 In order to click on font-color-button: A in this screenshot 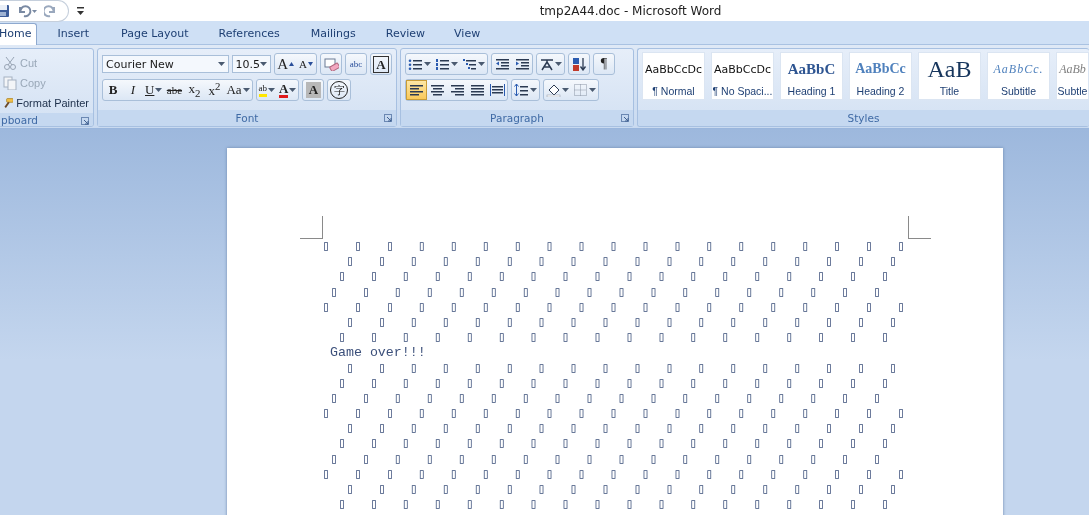, I will do `click(288, 90)`.